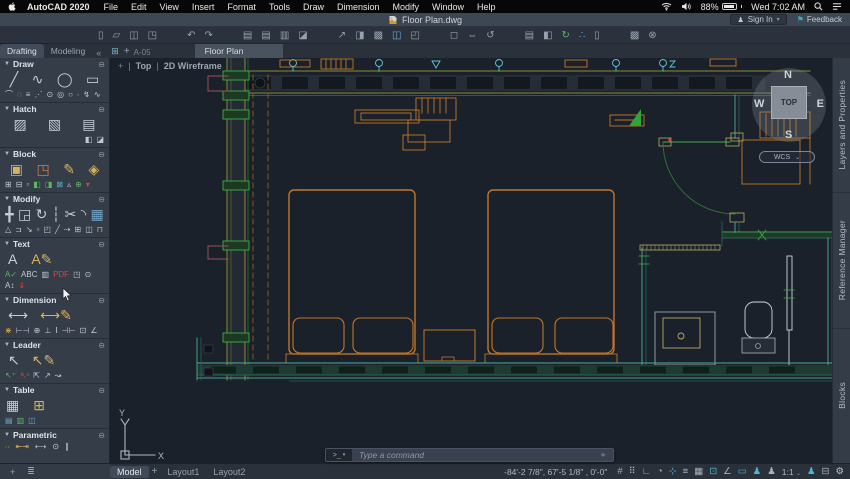  I want to click on transparency-icon: ▦, so click(698, 472).